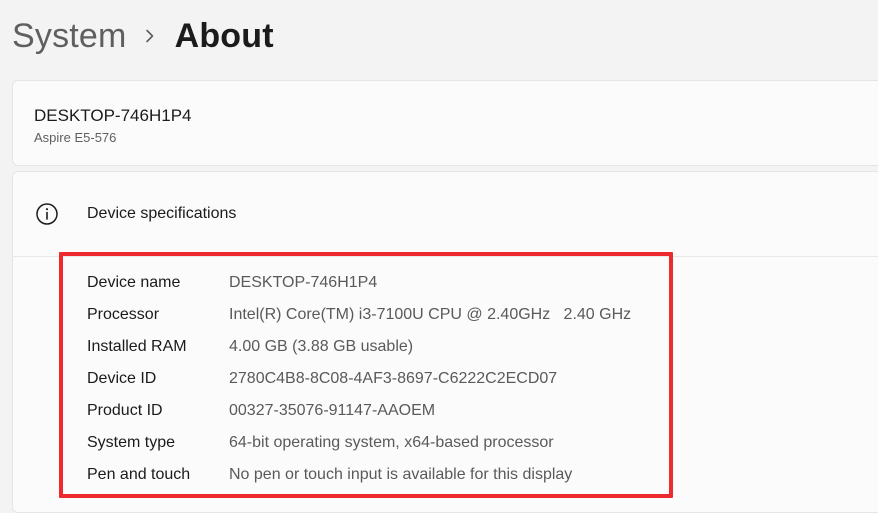  Describe the element at coordinates (123, 314) in the screenshot. I see `spec-label: Processor` at that location.